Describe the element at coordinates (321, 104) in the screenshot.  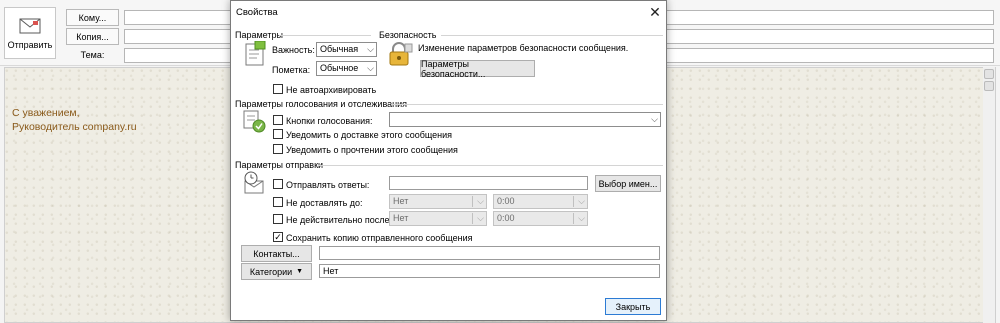
I see `voting-section-title: Параметры голосования и отслеживания` at that location.